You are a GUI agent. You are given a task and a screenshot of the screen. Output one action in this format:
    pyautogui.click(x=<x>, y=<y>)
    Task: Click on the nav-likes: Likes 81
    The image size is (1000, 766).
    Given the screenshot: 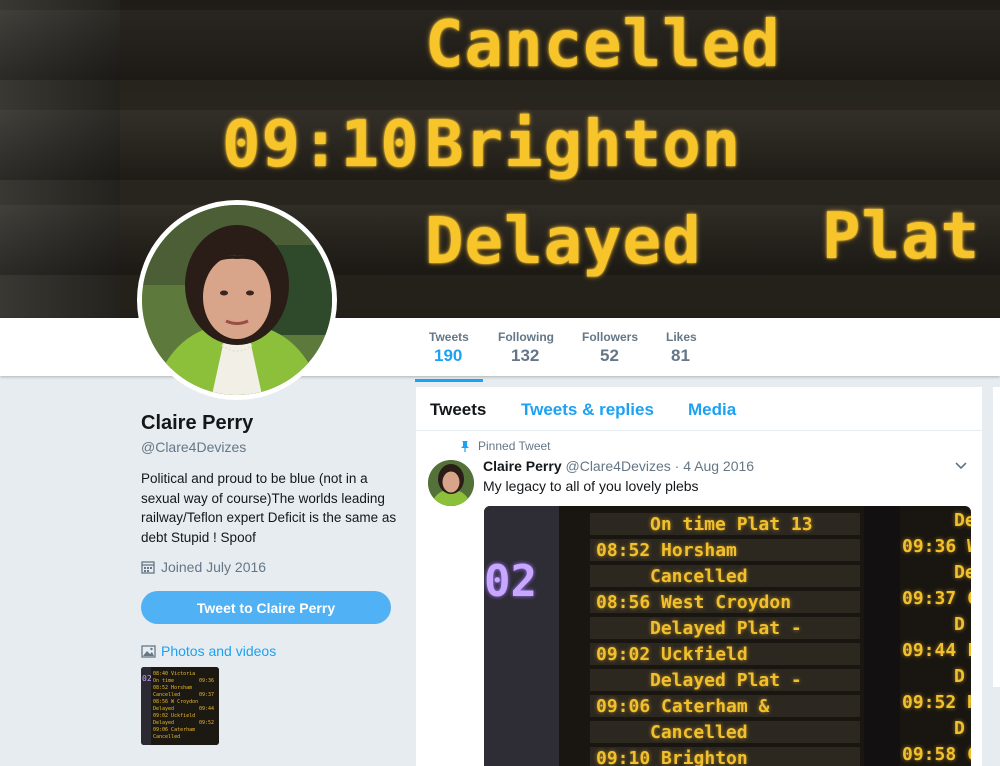 What is the action you would take?
    pyautogui.click(x=681, y=348)
    